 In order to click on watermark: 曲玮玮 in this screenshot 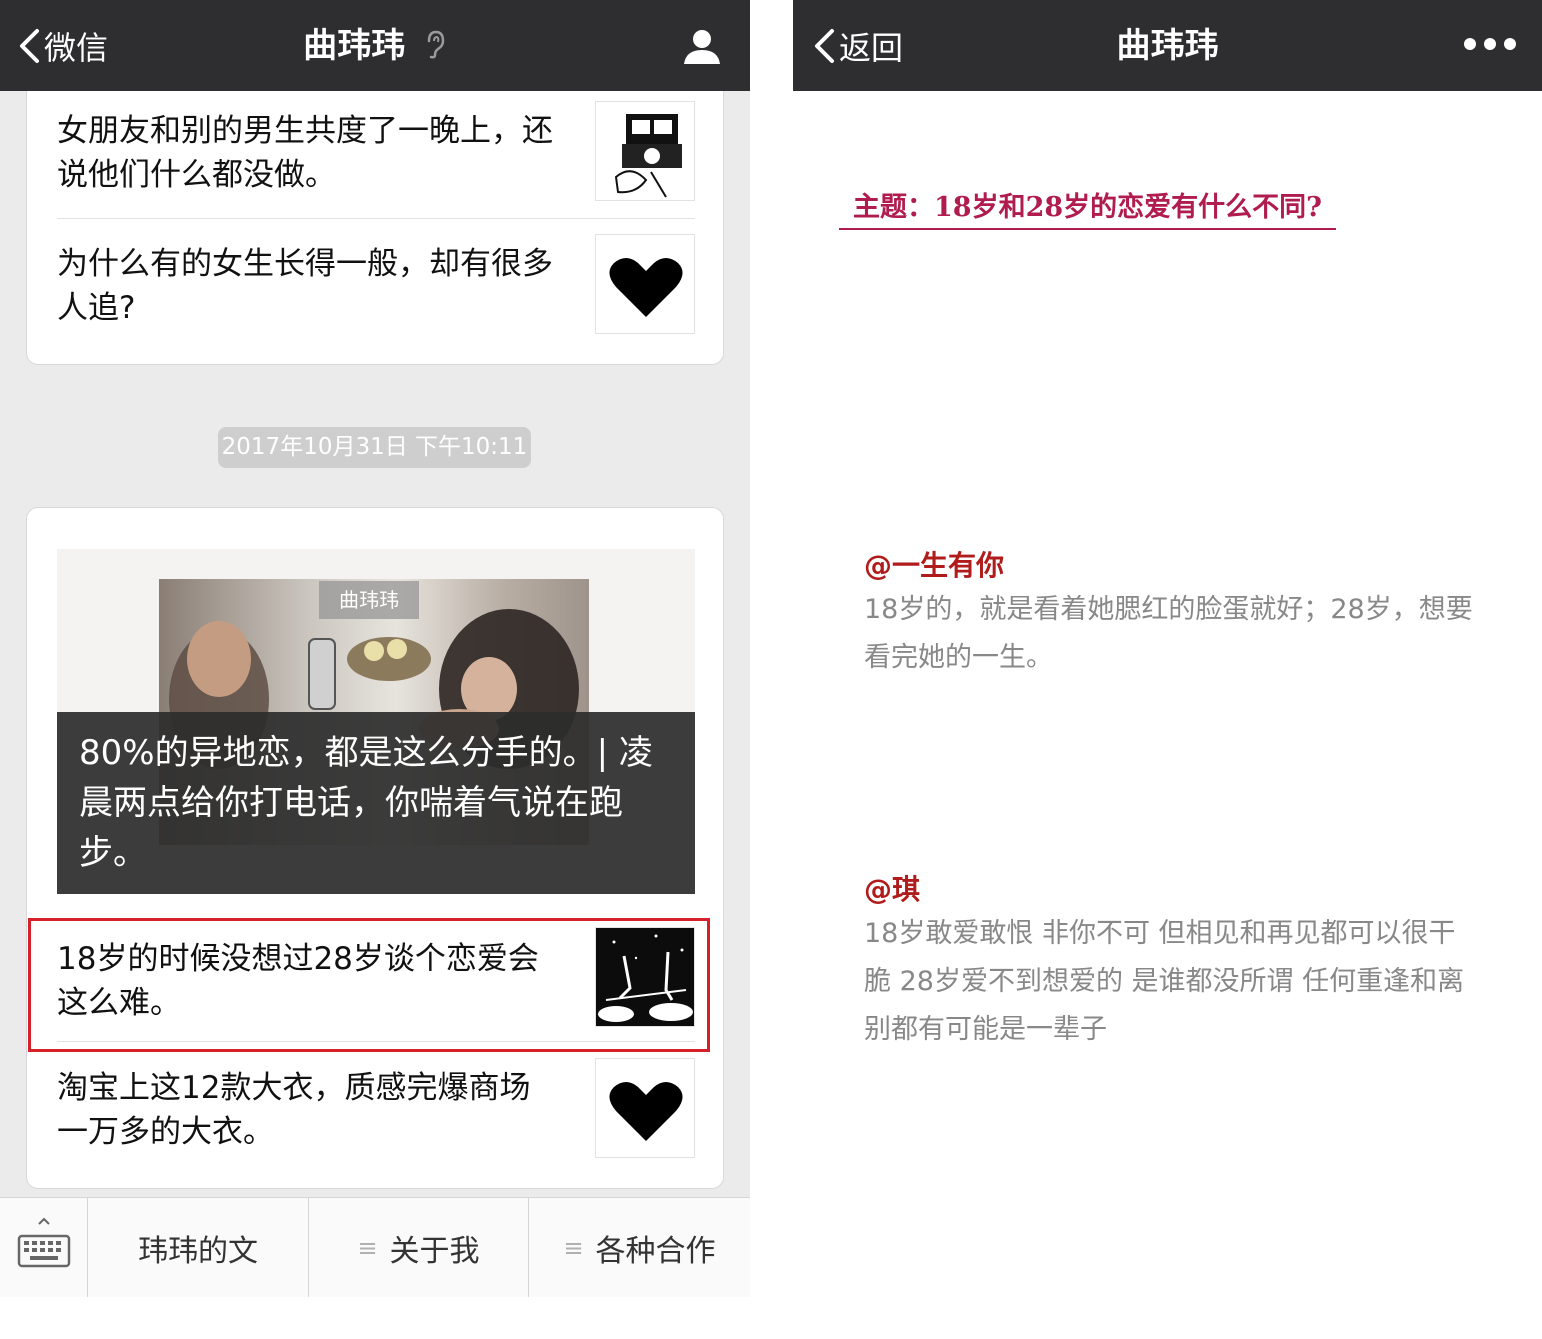, I will do `click(369, 600)`.